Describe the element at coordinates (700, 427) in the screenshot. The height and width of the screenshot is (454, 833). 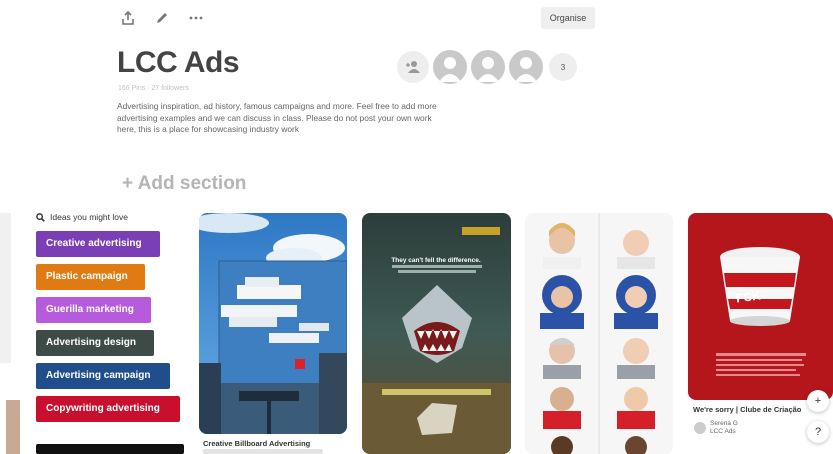
I see `pinner-avatar` at that location.